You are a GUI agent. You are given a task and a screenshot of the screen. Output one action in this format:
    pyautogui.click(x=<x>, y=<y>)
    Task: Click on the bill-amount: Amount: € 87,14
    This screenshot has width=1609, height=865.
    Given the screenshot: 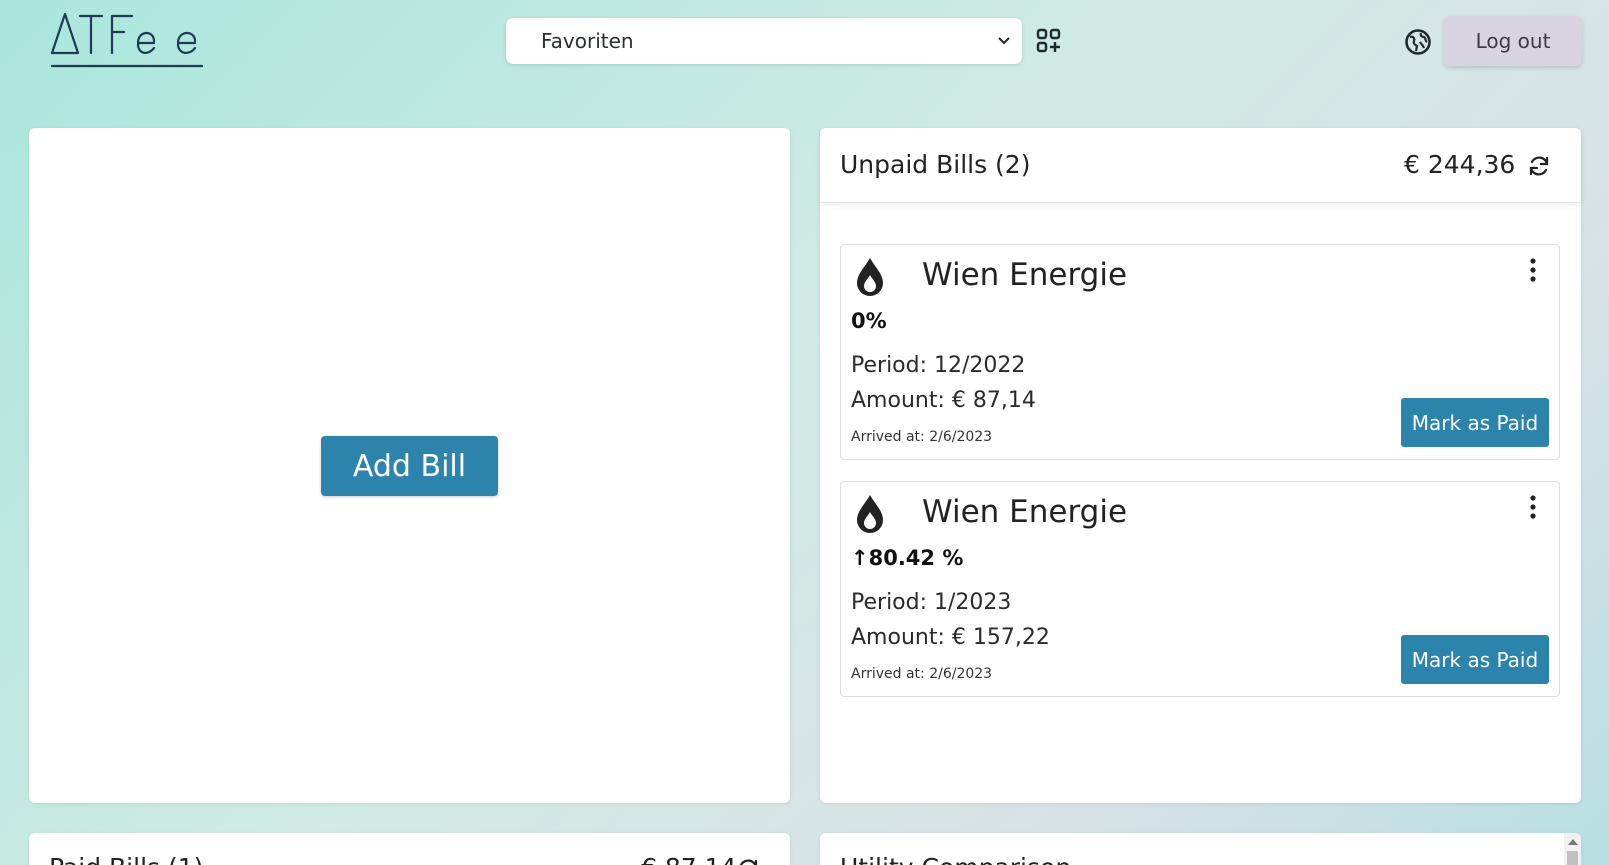 What is the action you would take?
    pyautogui.click(x=943, y=400)
    